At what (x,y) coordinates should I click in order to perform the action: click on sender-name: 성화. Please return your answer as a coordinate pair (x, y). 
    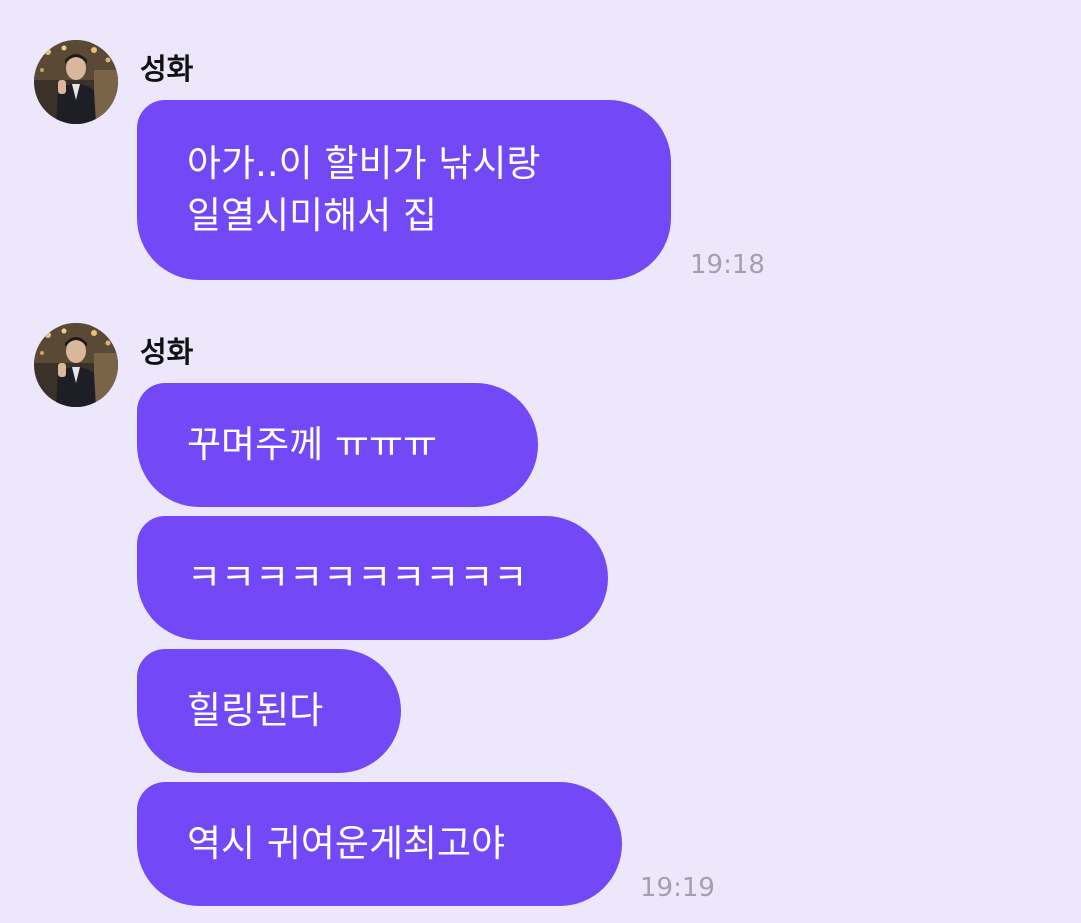
    Looking at the image, I should click on (167, 352).